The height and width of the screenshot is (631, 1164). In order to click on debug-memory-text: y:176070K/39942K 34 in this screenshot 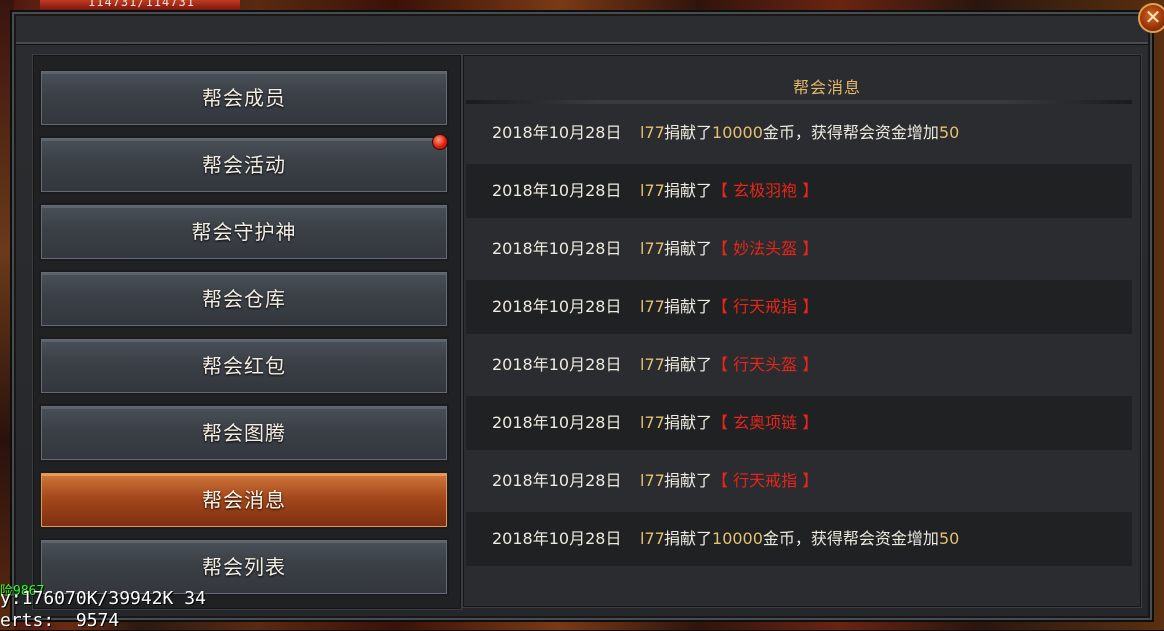, I will do `click(103, 598)`.